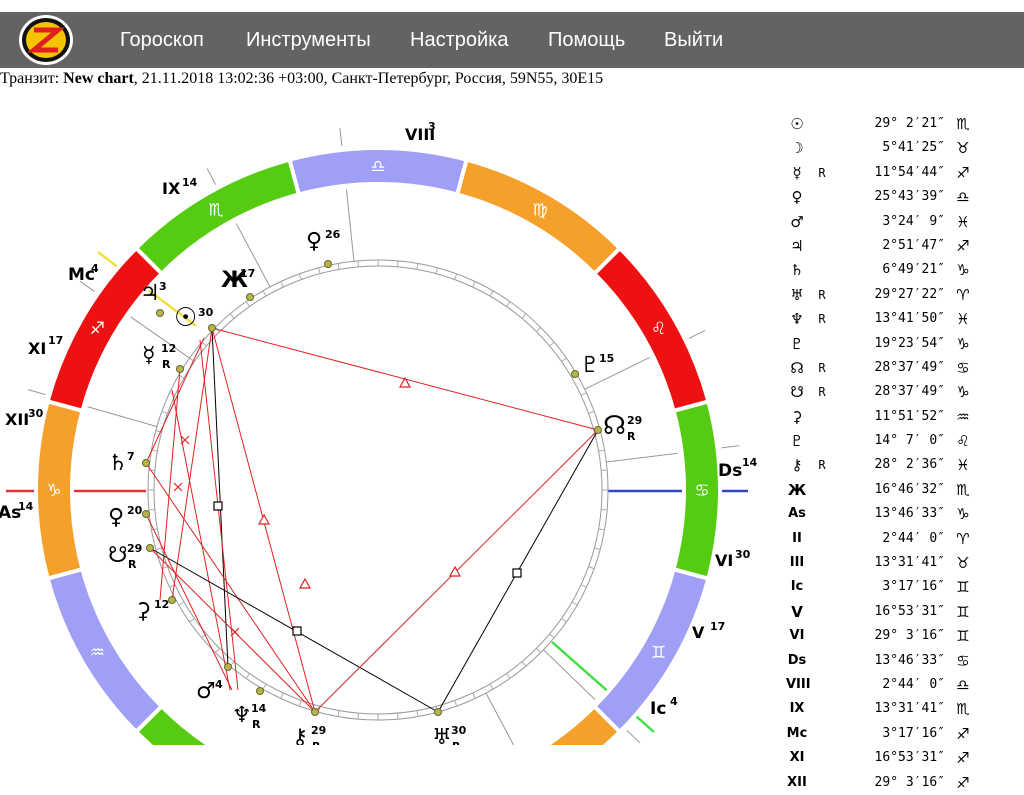 The image size is (1024, 795). I want to click on sign-segment-pisces, so click(173, 724).